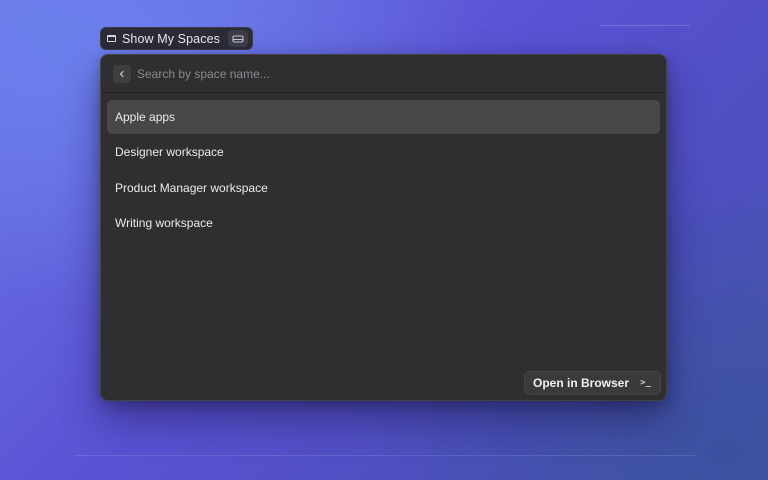 The height and width of the screenshot is (480, 768). I want to click on hard-drive-icon, so click(237, 38).